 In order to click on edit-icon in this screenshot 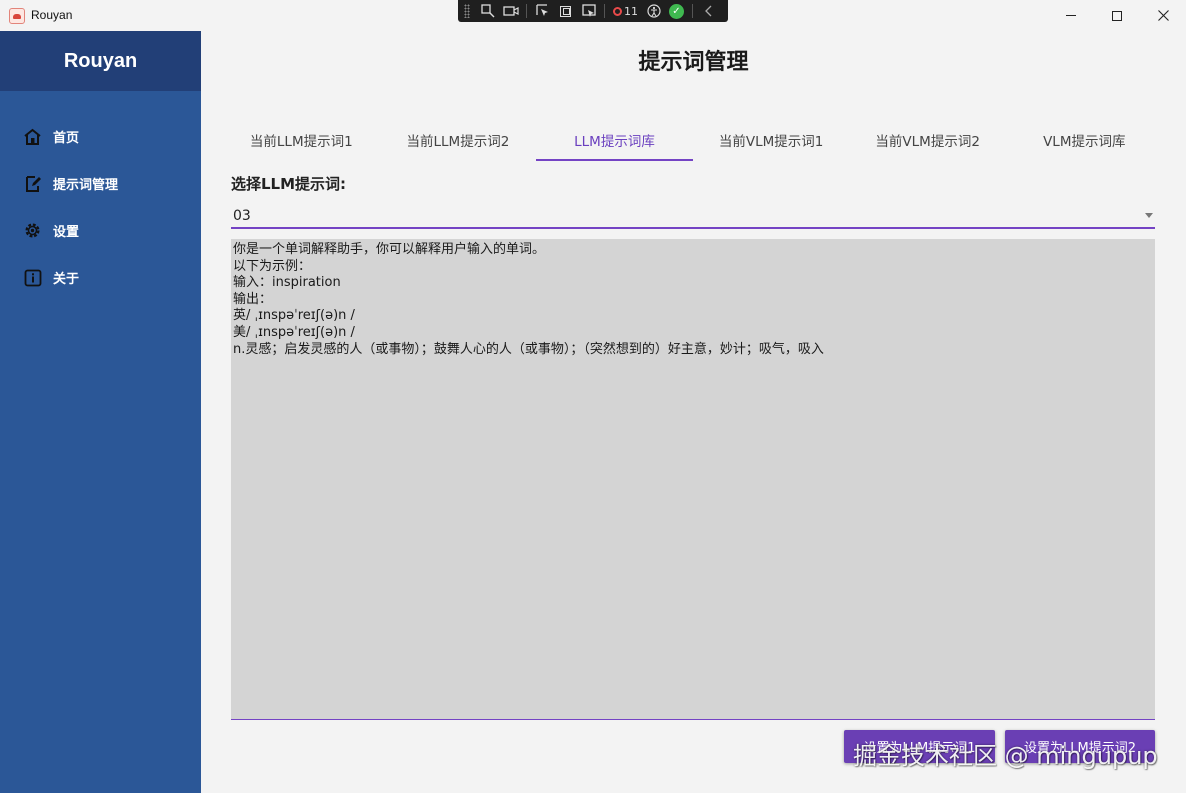, I will do `click(32, 183)`.